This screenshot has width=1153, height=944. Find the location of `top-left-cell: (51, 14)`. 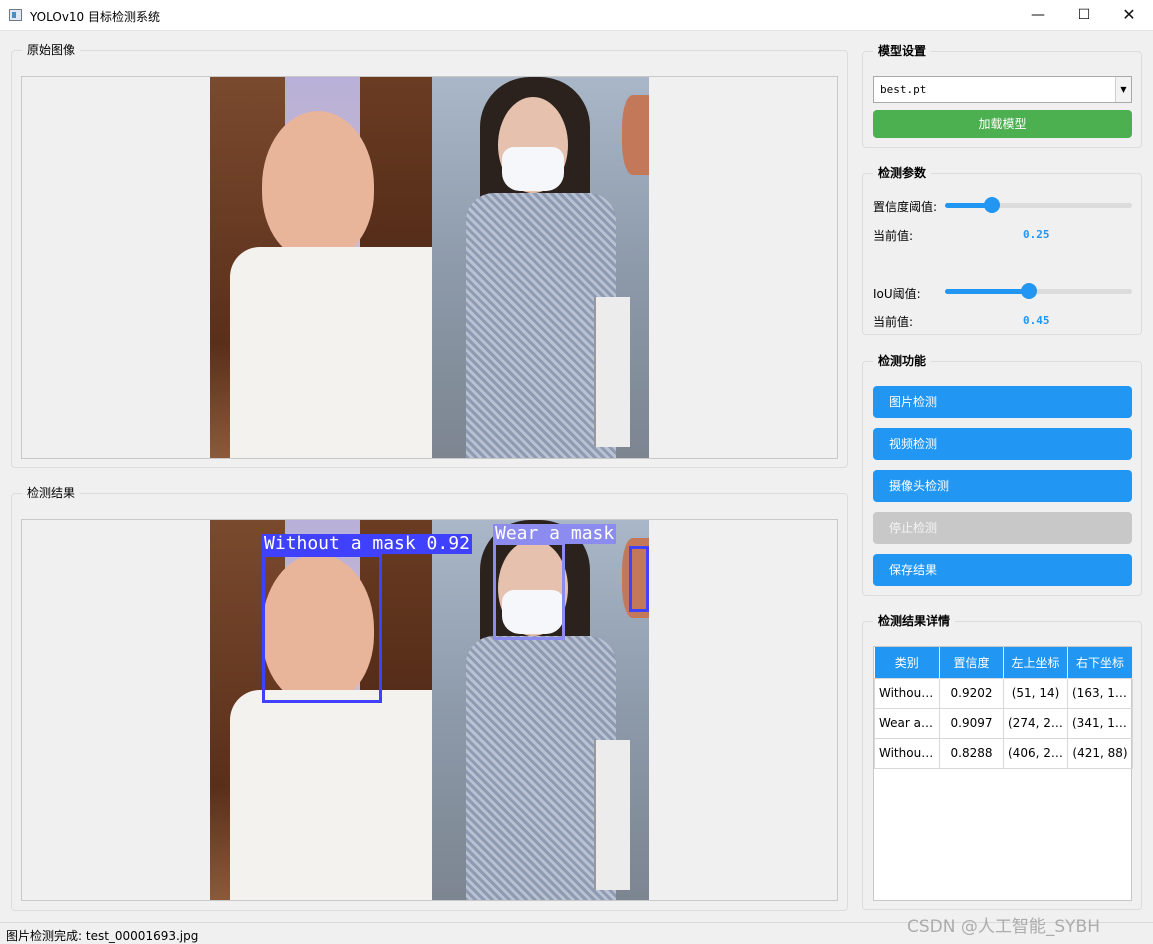

top-left-cell: (51, 14) is located at coordinates (1035, 693).